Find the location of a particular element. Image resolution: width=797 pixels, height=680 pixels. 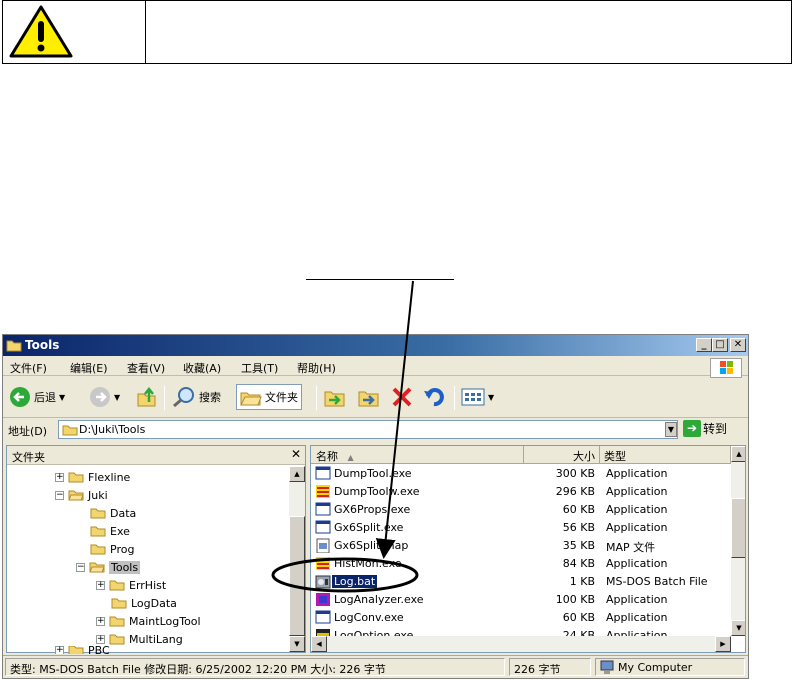

menu-file: 文件(F) is located at coordinates (28, 368).